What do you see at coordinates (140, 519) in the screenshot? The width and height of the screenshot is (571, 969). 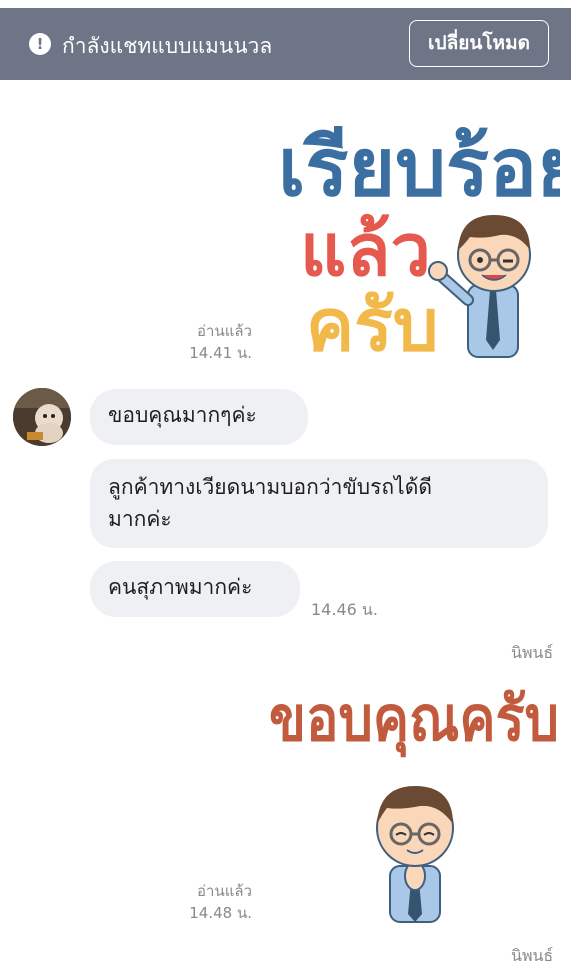 I see `bubble-text-line2: มากค่ะ` at bounding box center [140, 519].